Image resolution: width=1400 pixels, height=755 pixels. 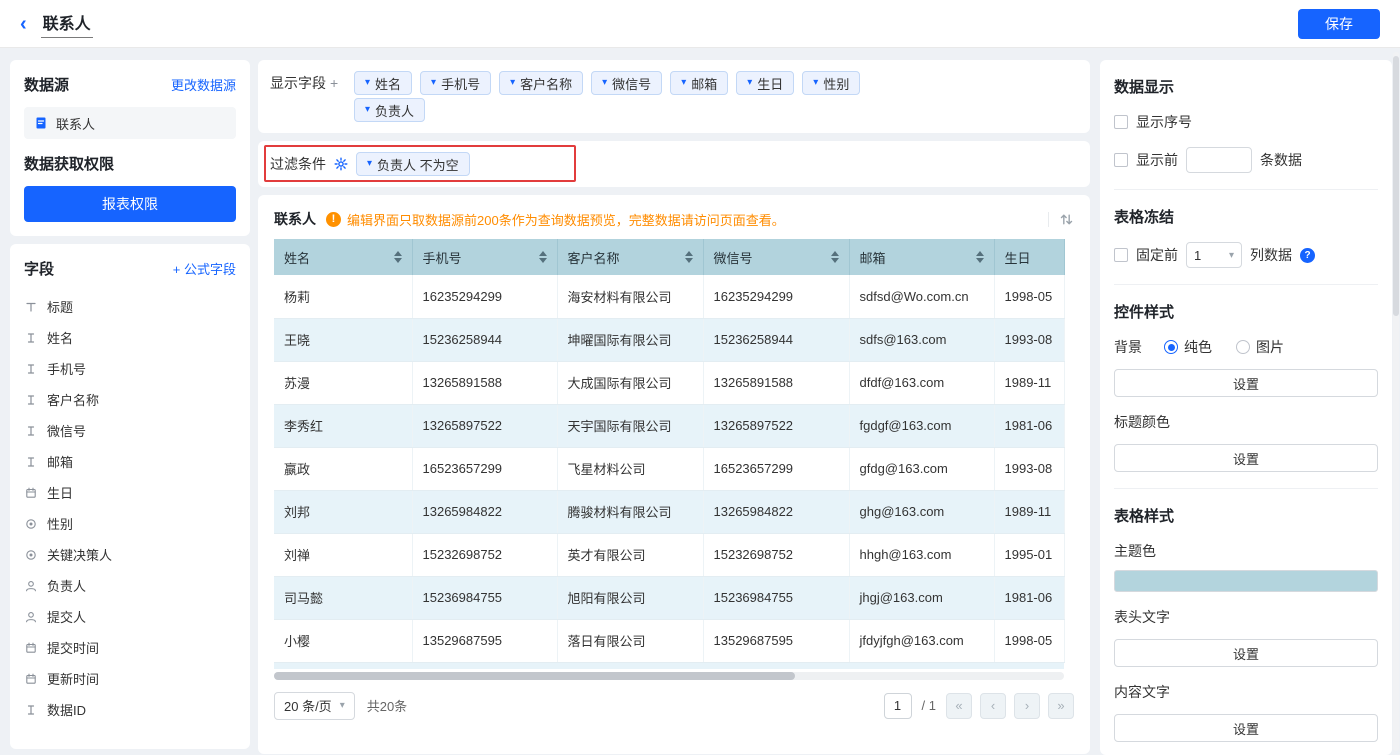 What do you see at coordinates (314, 705) in the screenshot?
I see `page-size-select: 20 条/页 ▾` at bounding box center [314, 705].